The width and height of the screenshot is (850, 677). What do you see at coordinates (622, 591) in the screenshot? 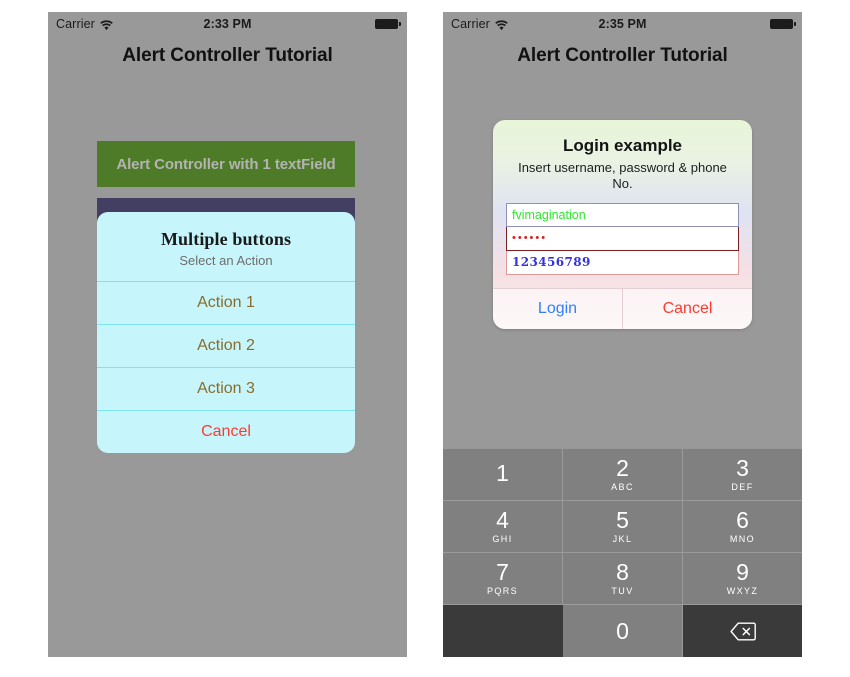
I see `key-letters: TUV` at bounding box center [622, 591].